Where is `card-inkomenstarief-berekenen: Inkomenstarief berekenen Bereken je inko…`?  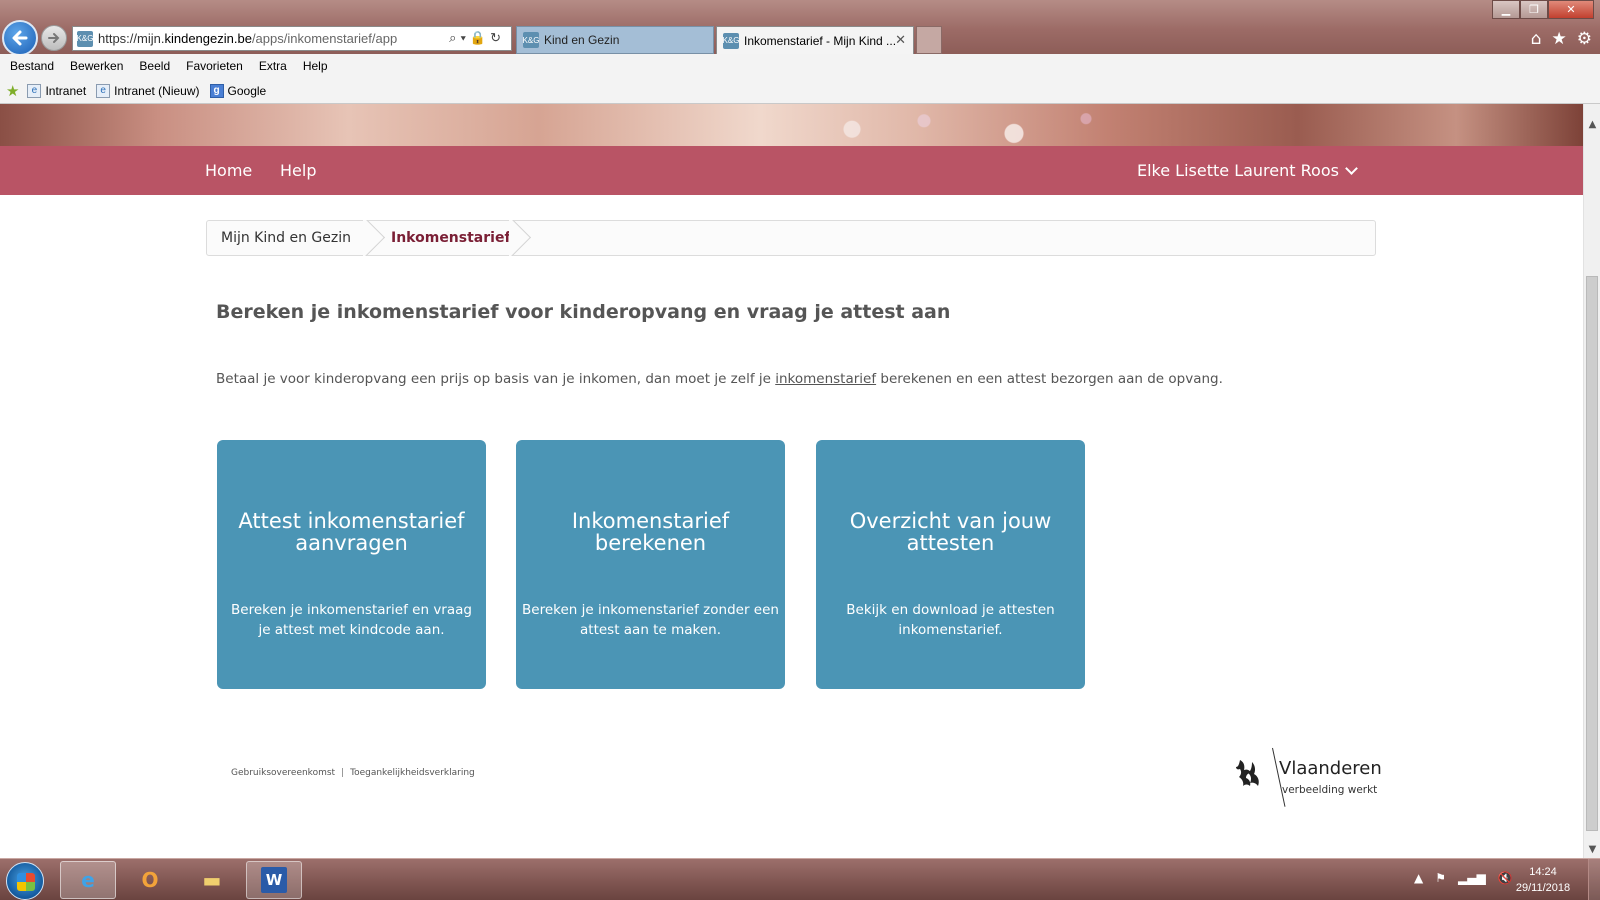
card-inkomenstarief-berekenen: Inkomenstarief berekenen Bereken je inko… is located at coordinates (650, 564).